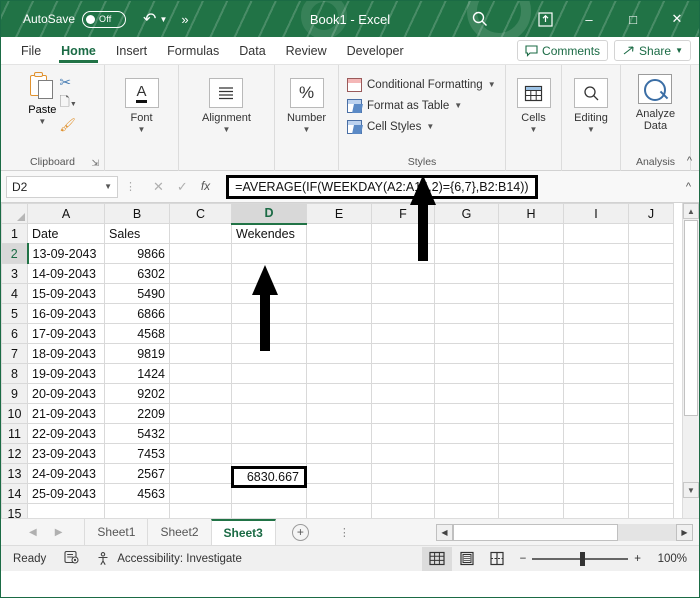 The image size is (700, 598). What do you see at coordinates (668, 559) in the screenshot?
I see `zoom-level-label: 100%` at bounding box center [668, 559].